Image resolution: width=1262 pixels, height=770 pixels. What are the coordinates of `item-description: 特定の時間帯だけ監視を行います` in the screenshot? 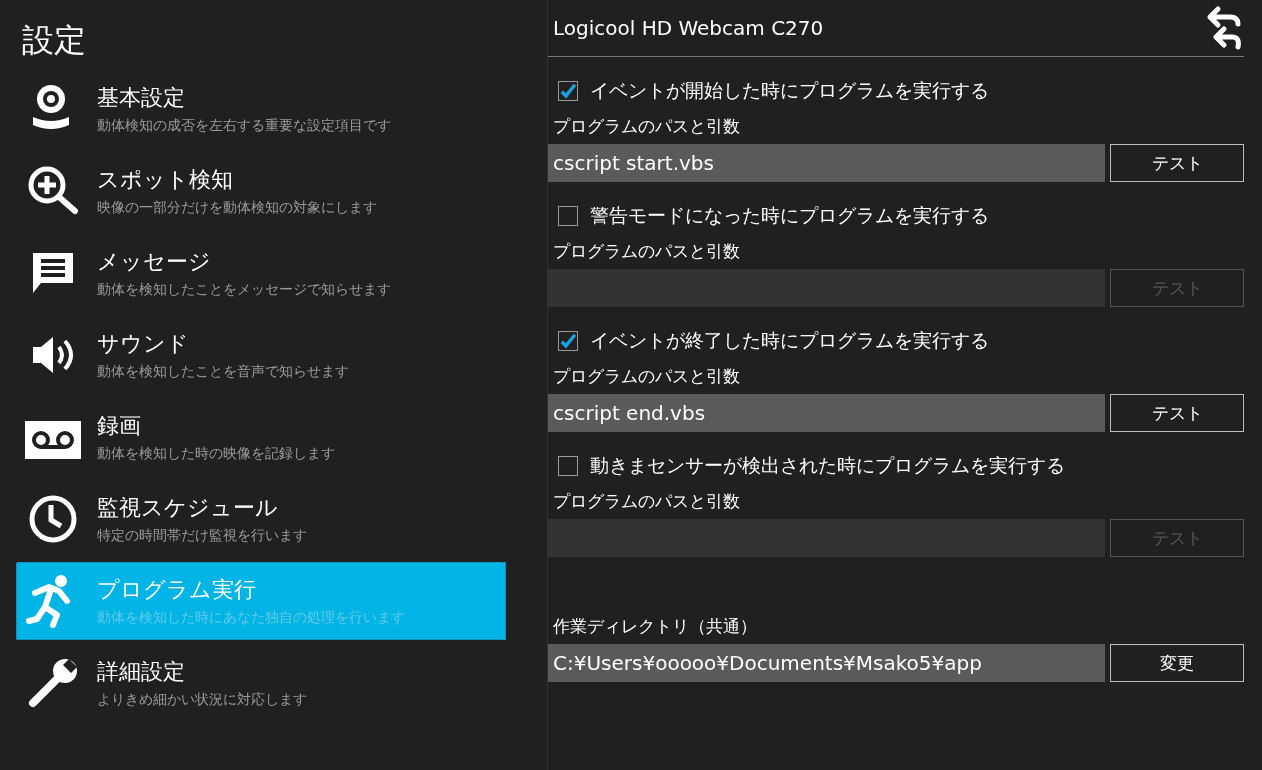 It's located at (202, 535).